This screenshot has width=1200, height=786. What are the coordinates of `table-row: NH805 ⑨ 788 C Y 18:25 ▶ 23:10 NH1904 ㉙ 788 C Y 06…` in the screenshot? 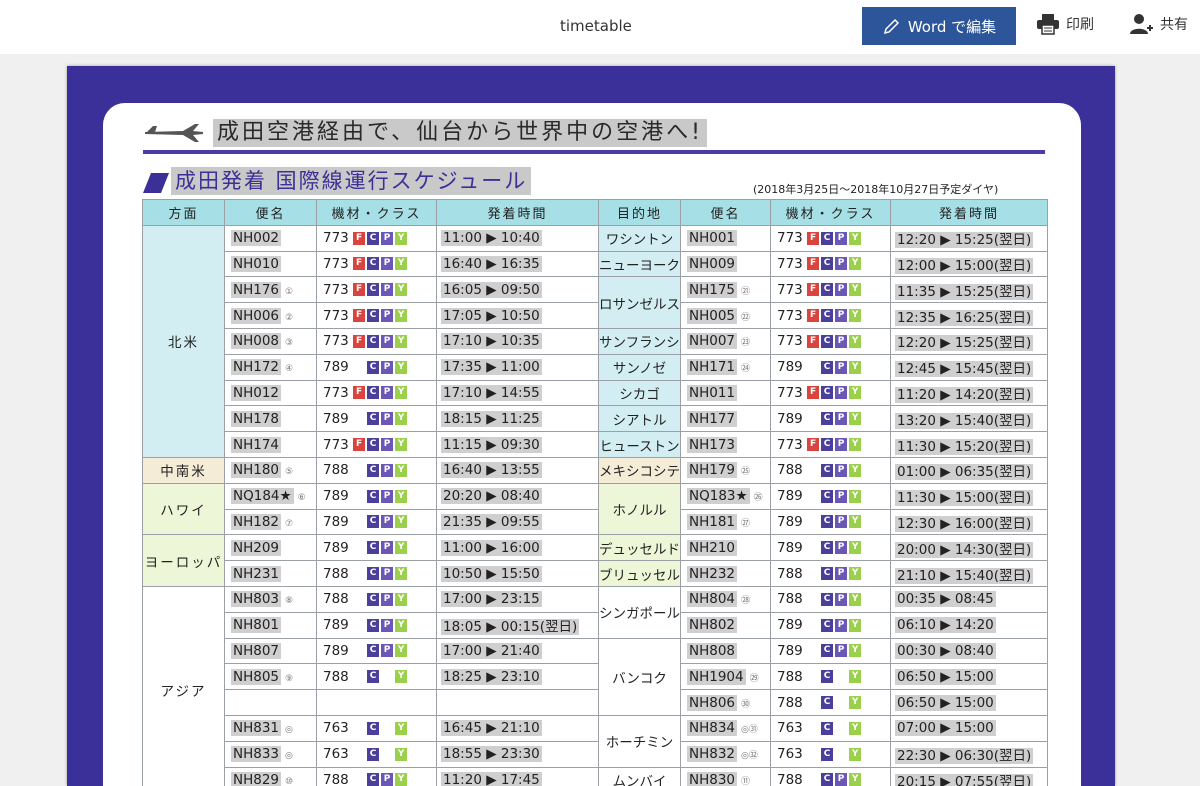 It's located at (595, 677).